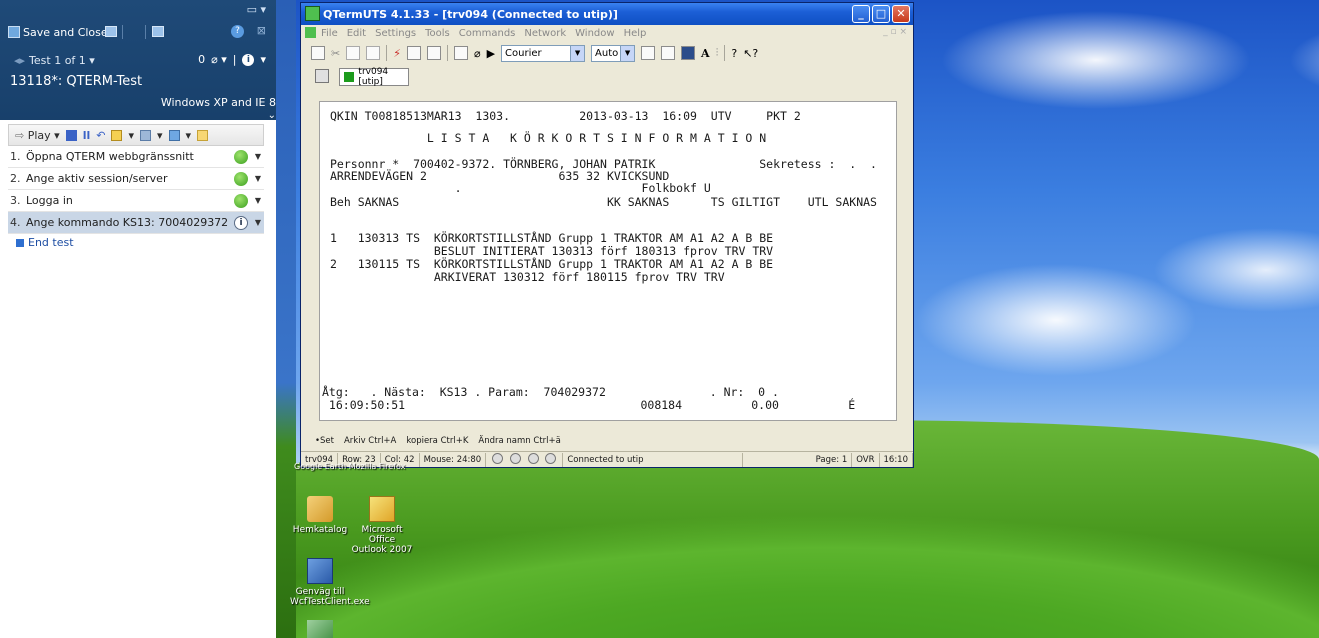  I want to click on record-icon, so click(498, 458).